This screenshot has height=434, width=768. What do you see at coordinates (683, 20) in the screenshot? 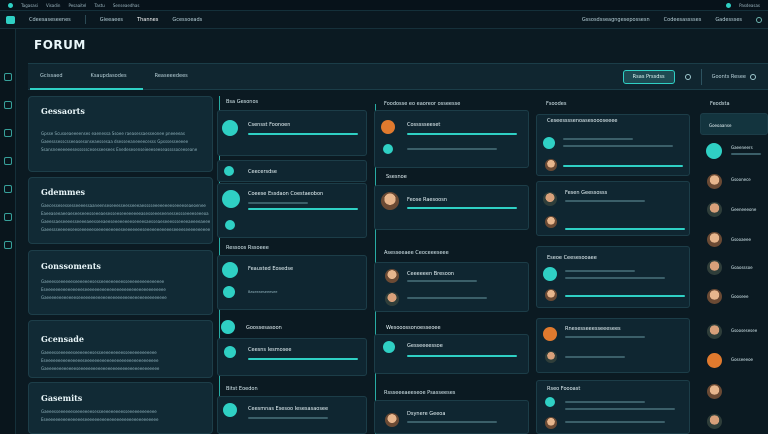
I see `nav-right-item: Codeesasssses` at bounding box center [683, 20].